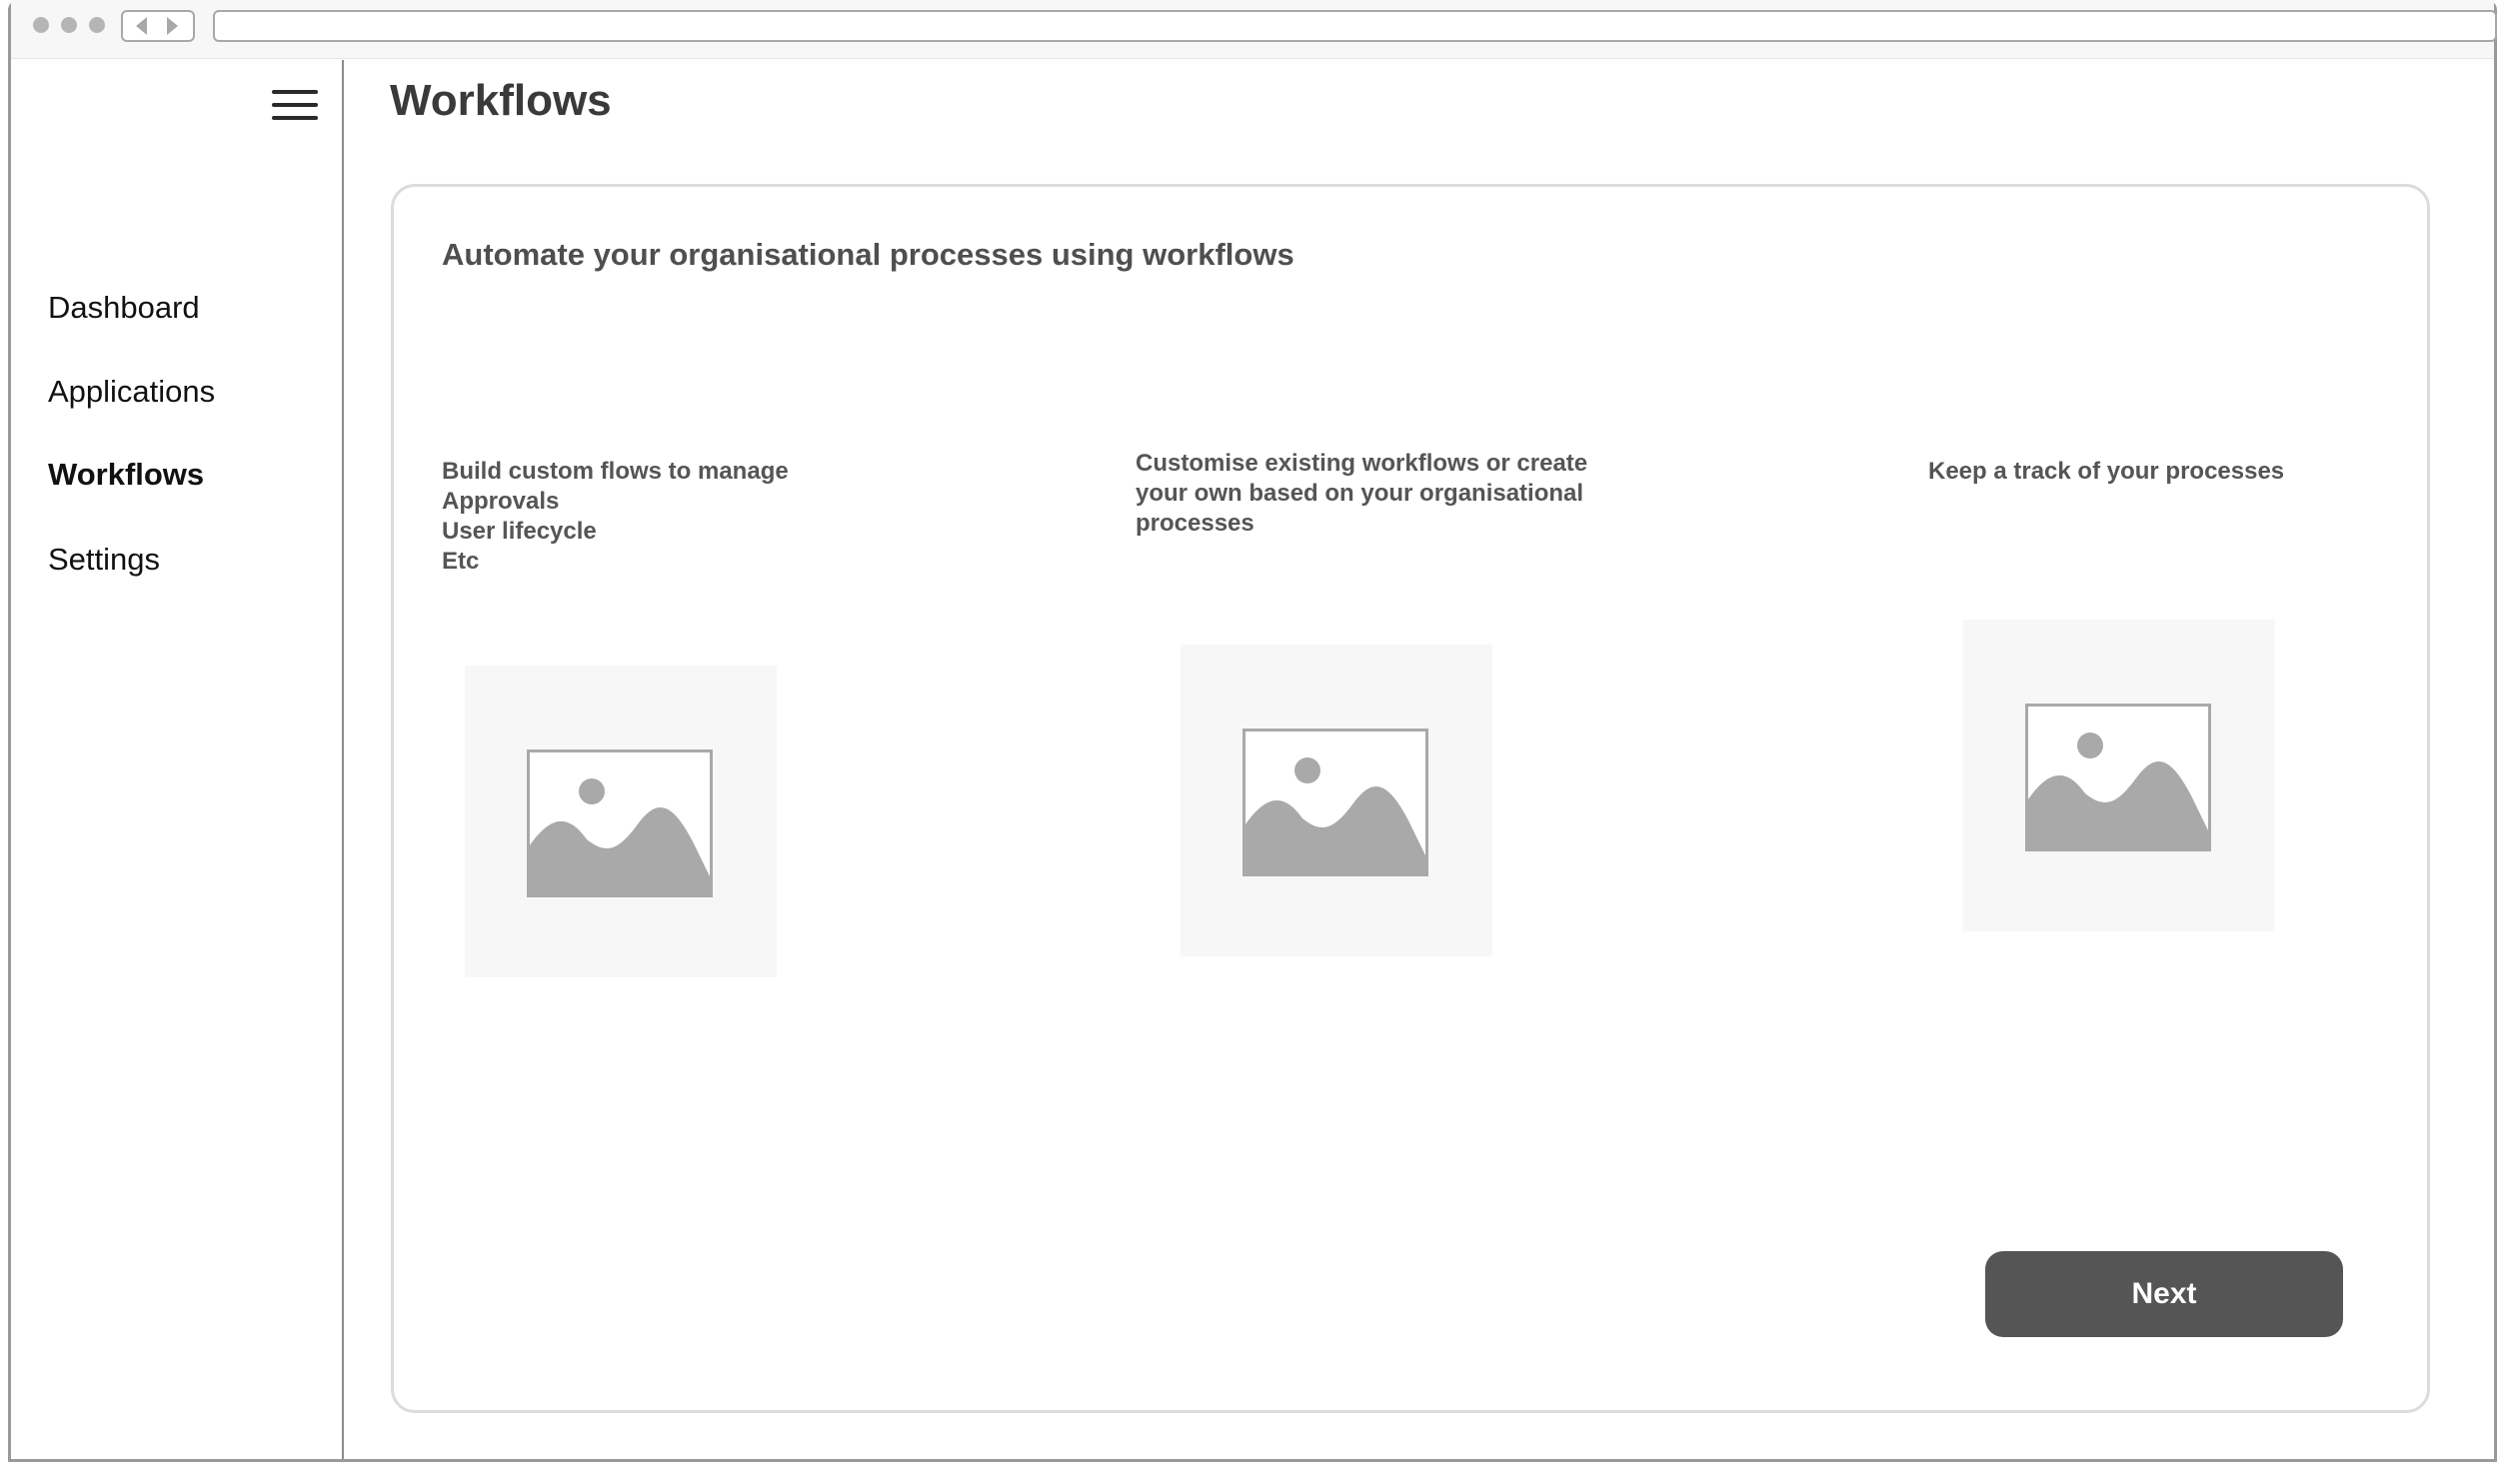  I want to click on back-arrow-icon, so click(141, 26).